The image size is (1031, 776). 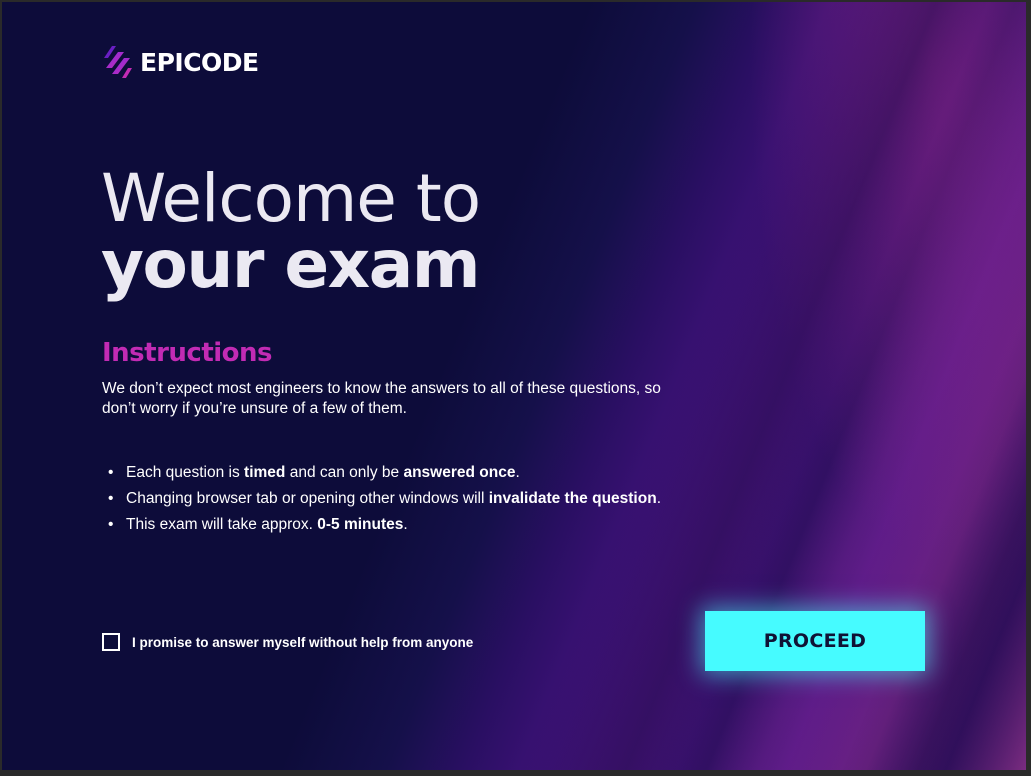 What do you see at coordinates (199, 62) in the screenshot?
I see `brand-name: EPICODE` at bounding box center [199, 62].